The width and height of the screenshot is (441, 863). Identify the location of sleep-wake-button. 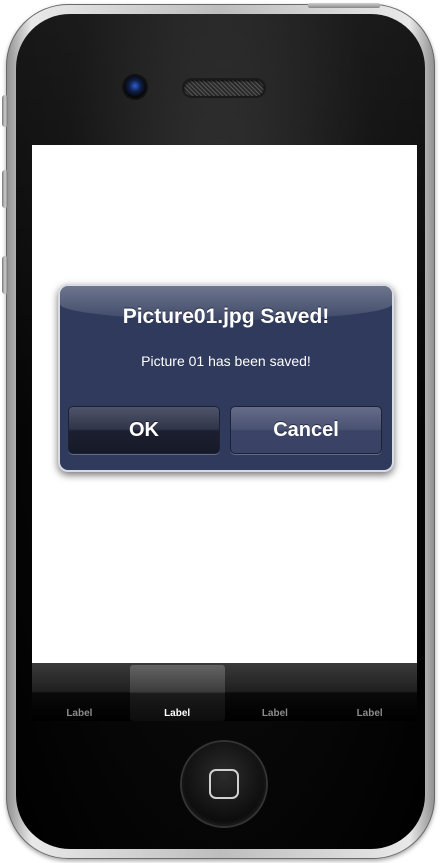
(344, 5).